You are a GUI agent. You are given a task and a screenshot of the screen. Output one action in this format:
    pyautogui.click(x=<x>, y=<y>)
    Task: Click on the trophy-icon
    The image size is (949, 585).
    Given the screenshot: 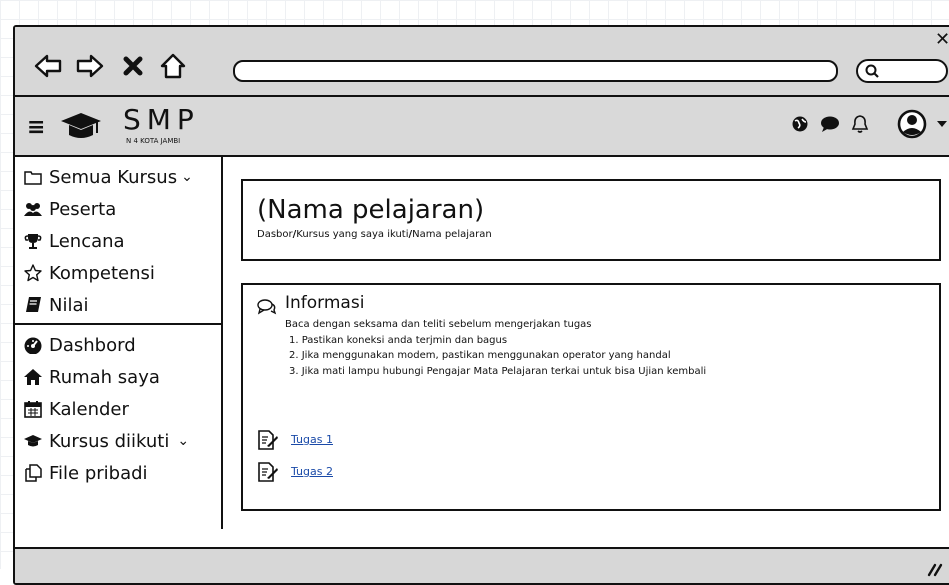 What is the action you would take?
    pyautogui.click(x=33, y=241)
    